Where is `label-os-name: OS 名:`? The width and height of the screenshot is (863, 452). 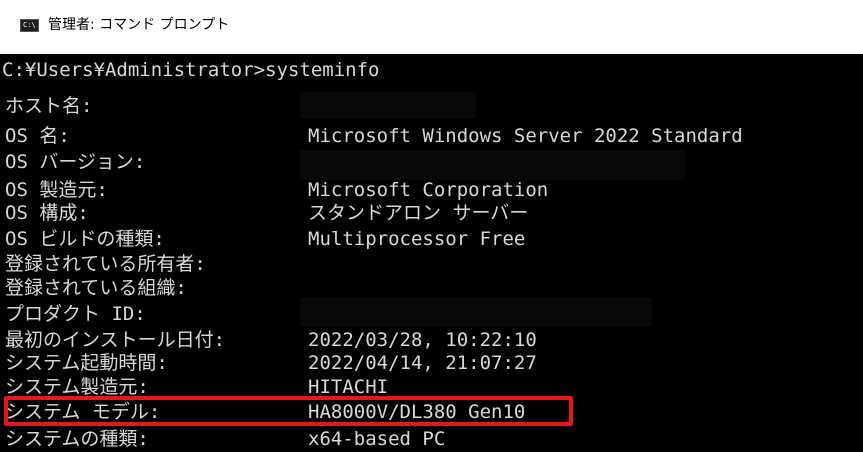
label-os-name: OS 名: is located at coordinates (37, 136).